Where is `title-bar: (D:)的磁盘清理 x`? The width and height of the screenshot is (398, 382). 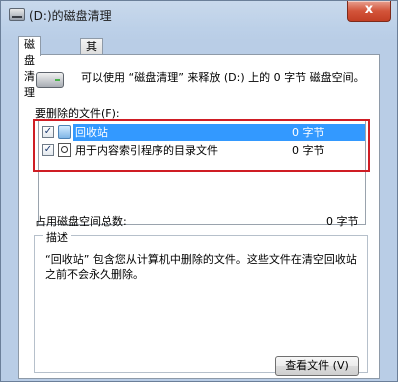 title-bar: (D:)的磁盘清理 x is located at coordinates (199, 15).